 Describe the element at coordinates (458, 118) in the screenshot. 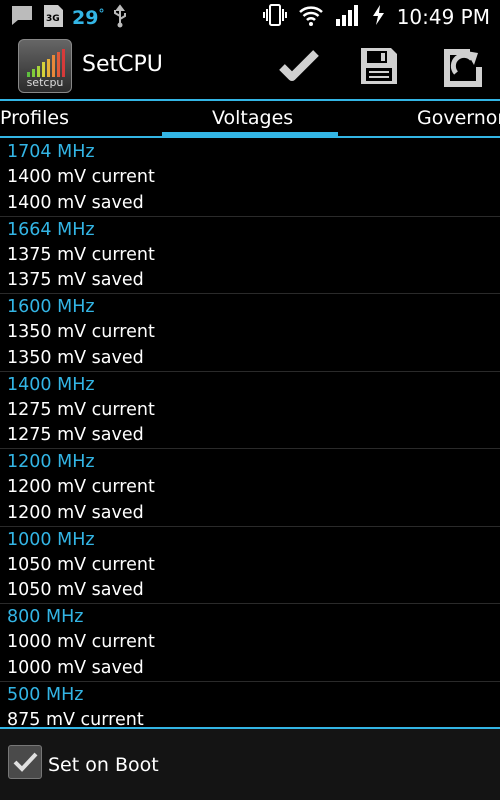

I see `tab-governor: Governor` at that location.